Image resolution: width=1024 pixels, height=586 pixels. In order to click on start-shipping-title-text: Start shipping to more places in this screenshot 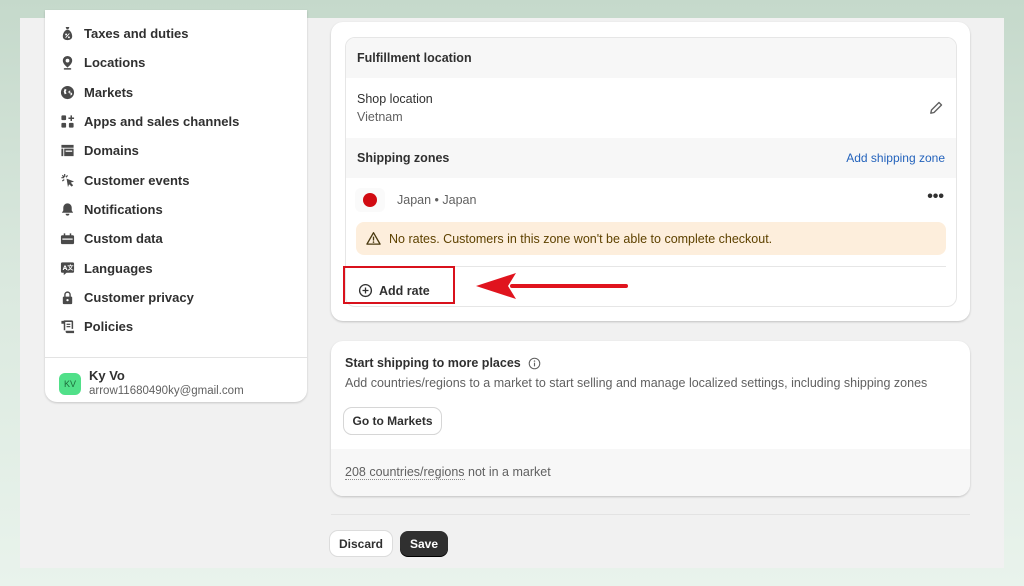, I will do `click(433, 363)`.